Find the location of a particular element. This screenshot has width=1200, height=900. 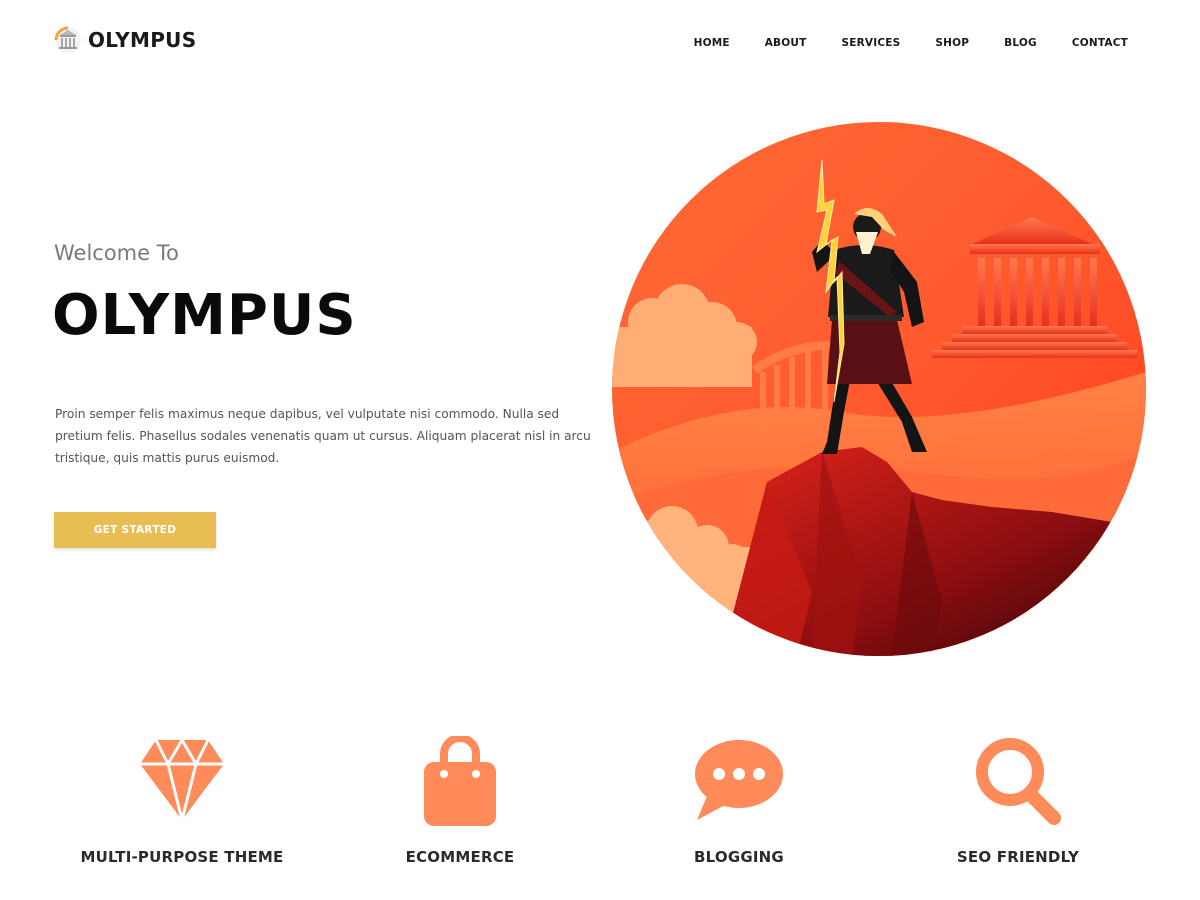

shopping-bag-icon is located at coordinates (460, 781).